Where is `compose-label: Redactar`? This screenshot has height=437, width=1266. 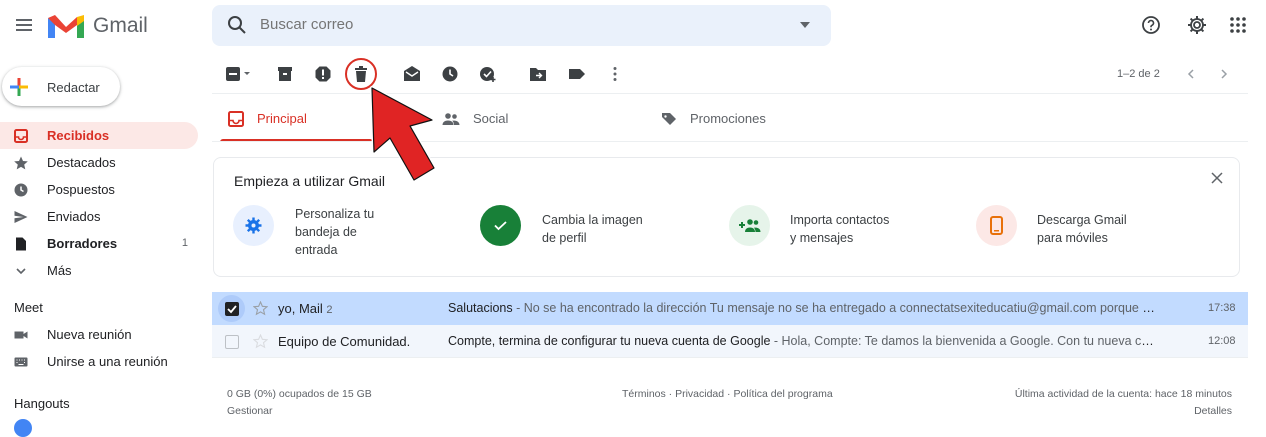 compose-label: Redactar is located at coordinates (73, 87).